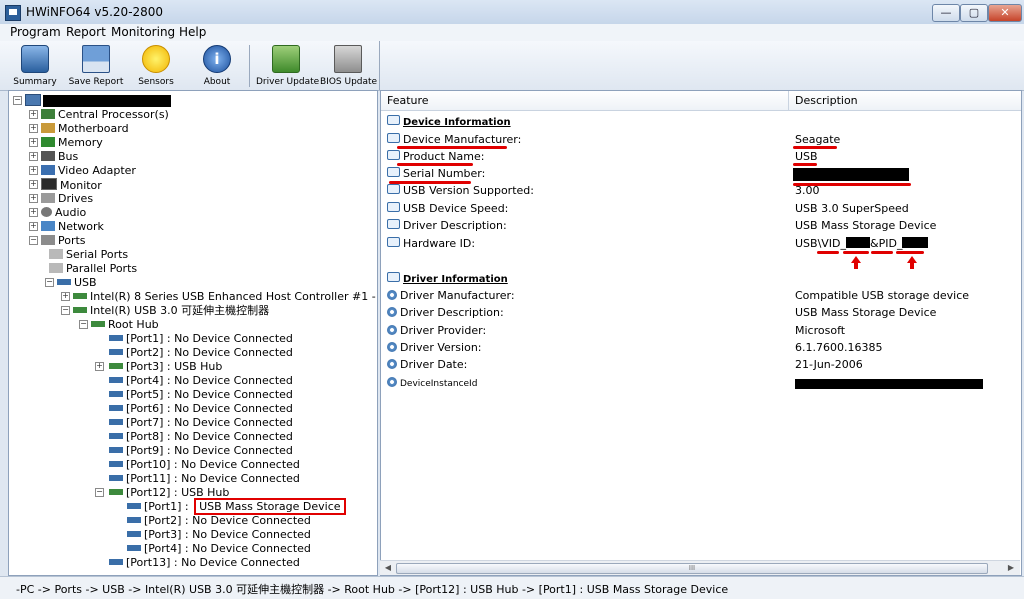  Describe the element at coordinates (119, 324) in the screenshot. I see `tree-root-hub: − Root Hub` at that location.